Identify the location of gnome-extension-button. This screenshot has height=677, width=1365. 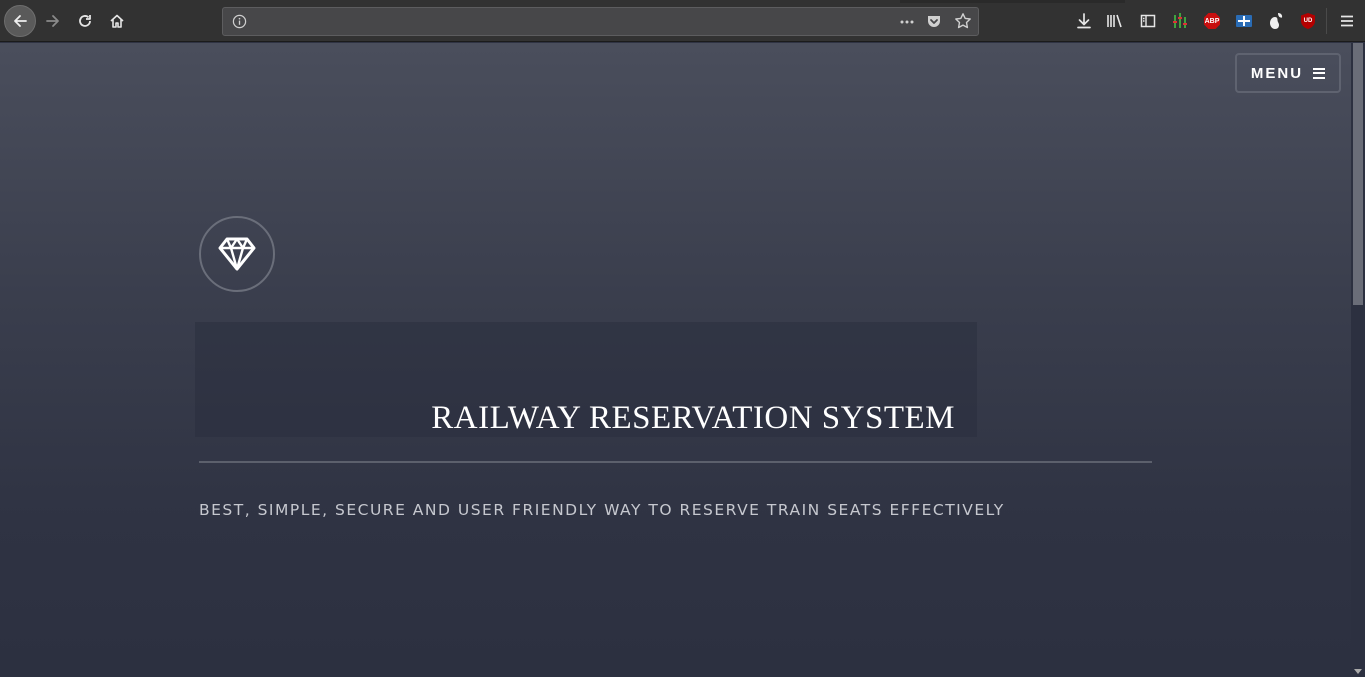
(1276, 21).